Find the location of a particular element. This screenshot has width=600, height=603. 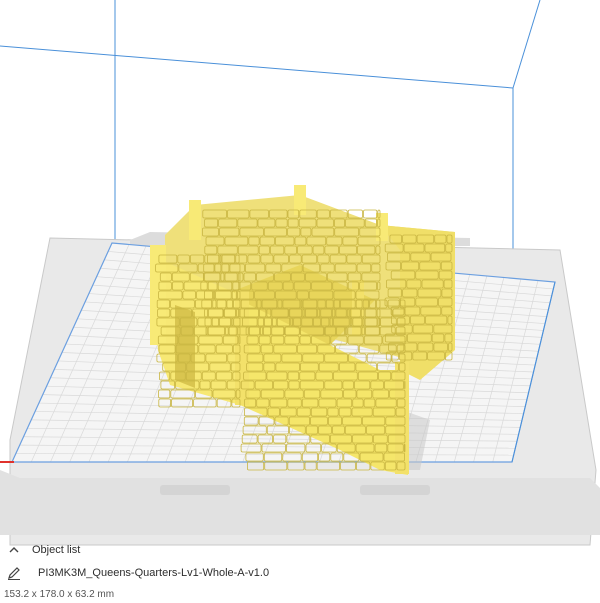

object-list-item: PI3MK3M_Queens-Quarters-Lv1-Whole-A-v1.0 is located at coordinates (137, 573).